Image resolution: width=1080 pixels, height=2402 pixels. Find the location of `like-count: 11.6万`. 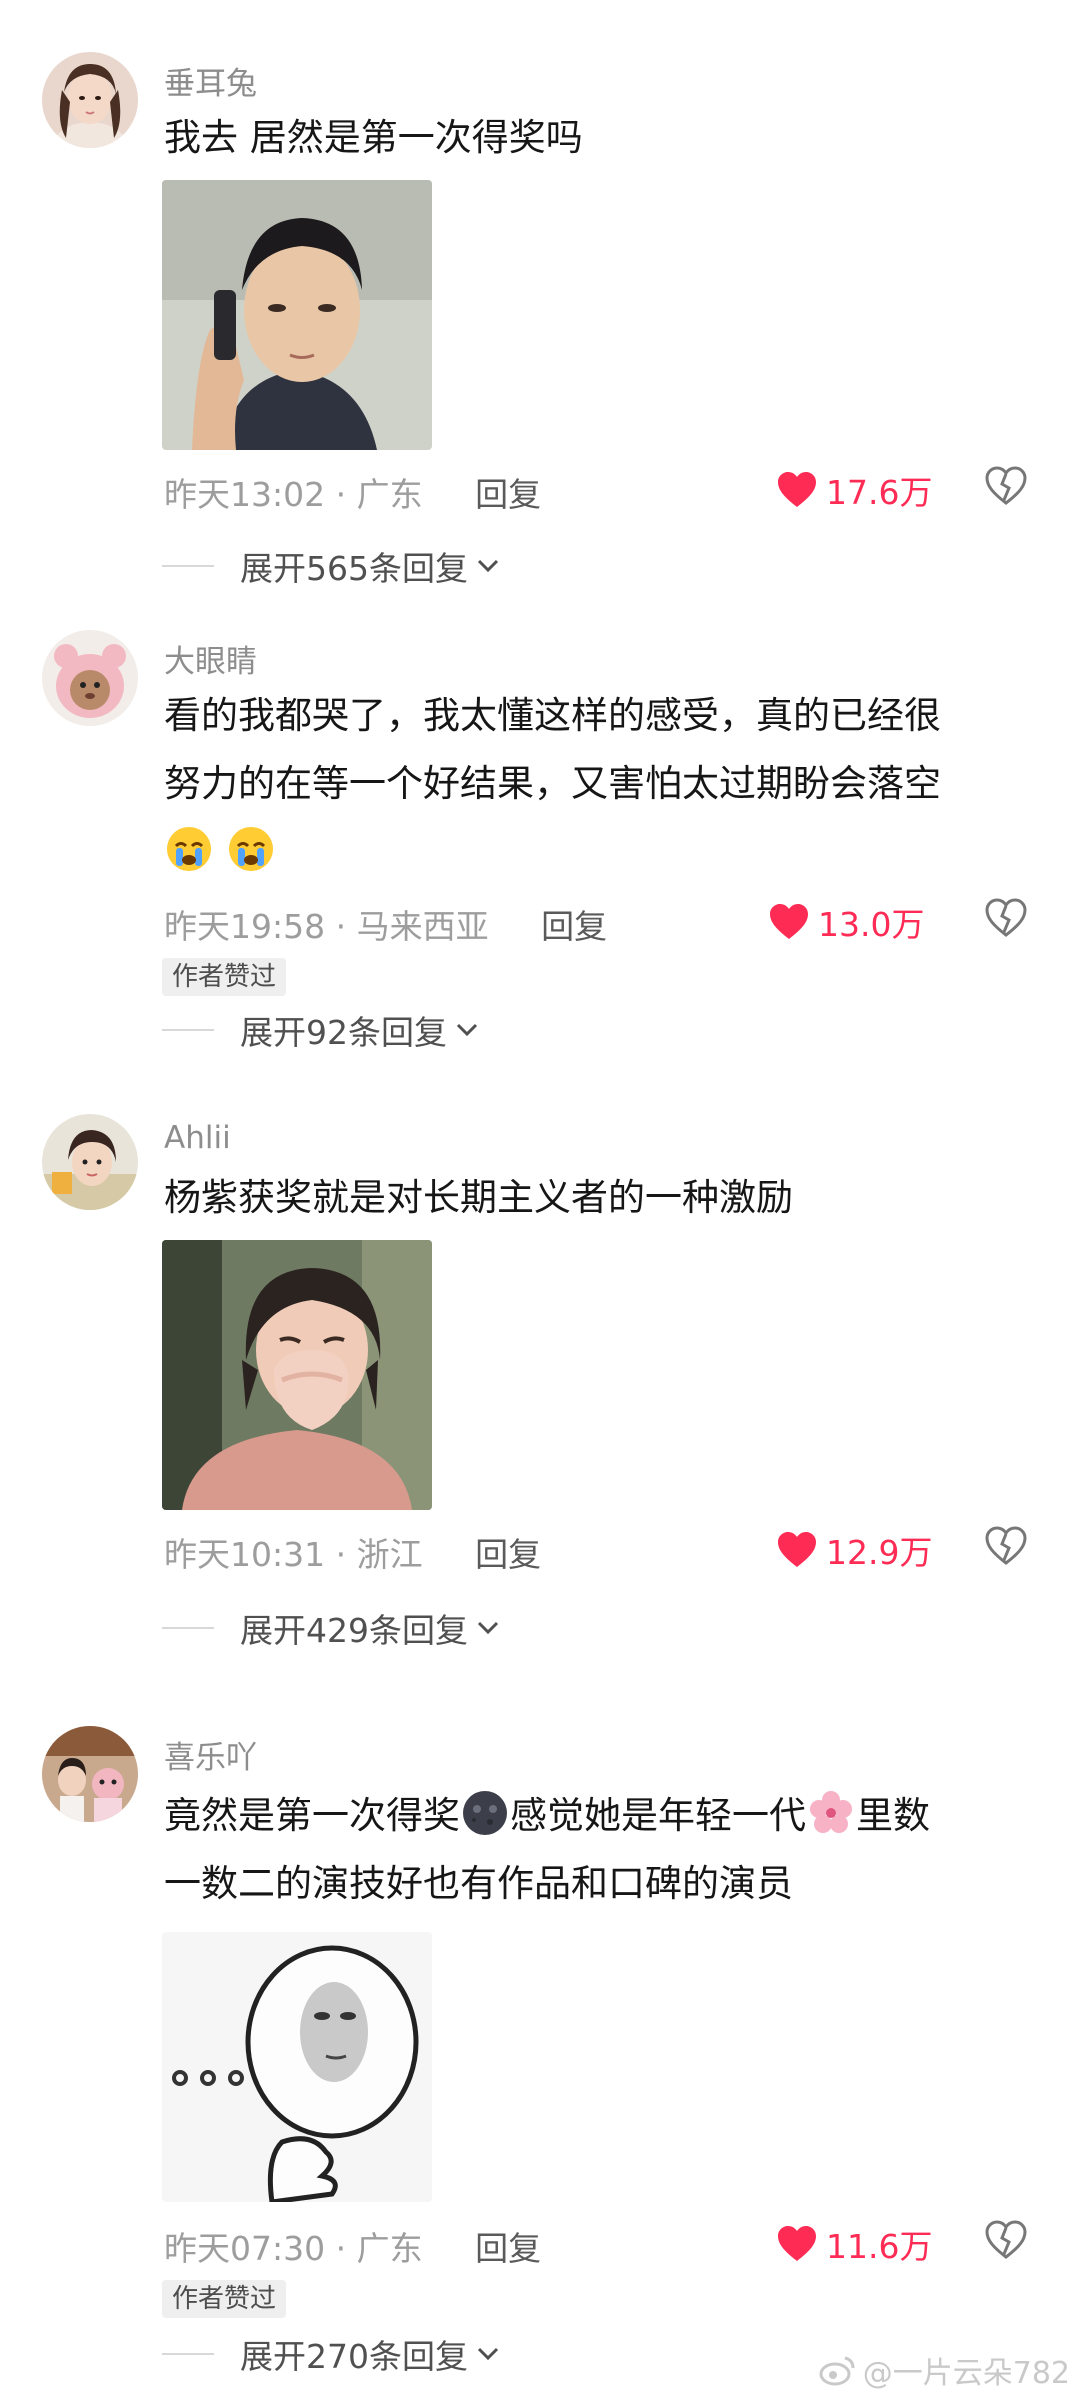

like-count: 11.6万 is located at coordinates (879, 2246).